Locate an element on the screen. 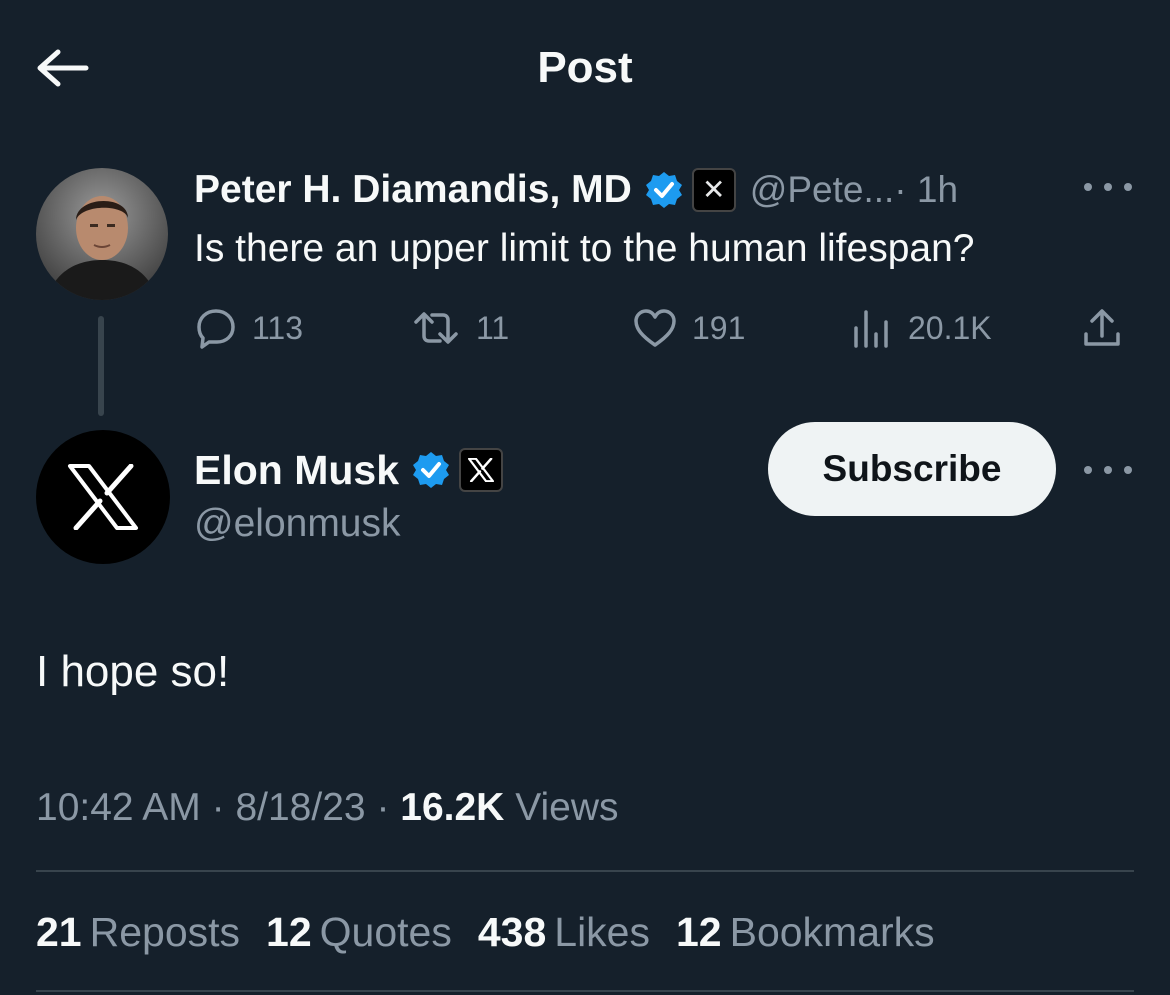 This screenshot has width=1170, height=995. main-tweet-header: Elon Musk is located at coordinates (349, 470).